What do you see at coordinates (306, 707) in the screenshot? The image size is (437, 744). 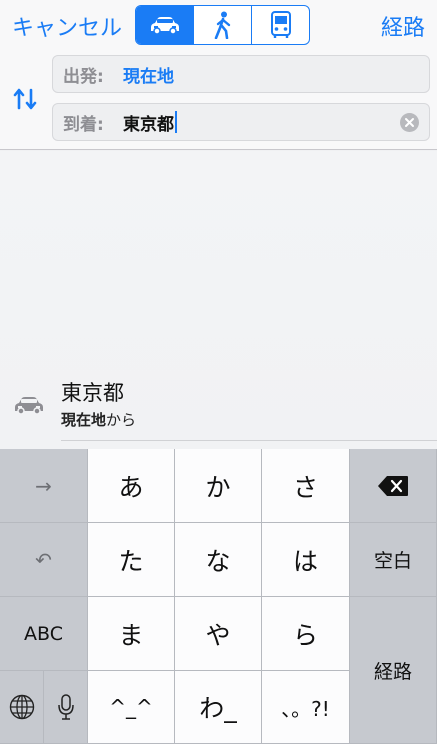 I see `punctuation-key: 、。?!` at bounding box center [306, 707].